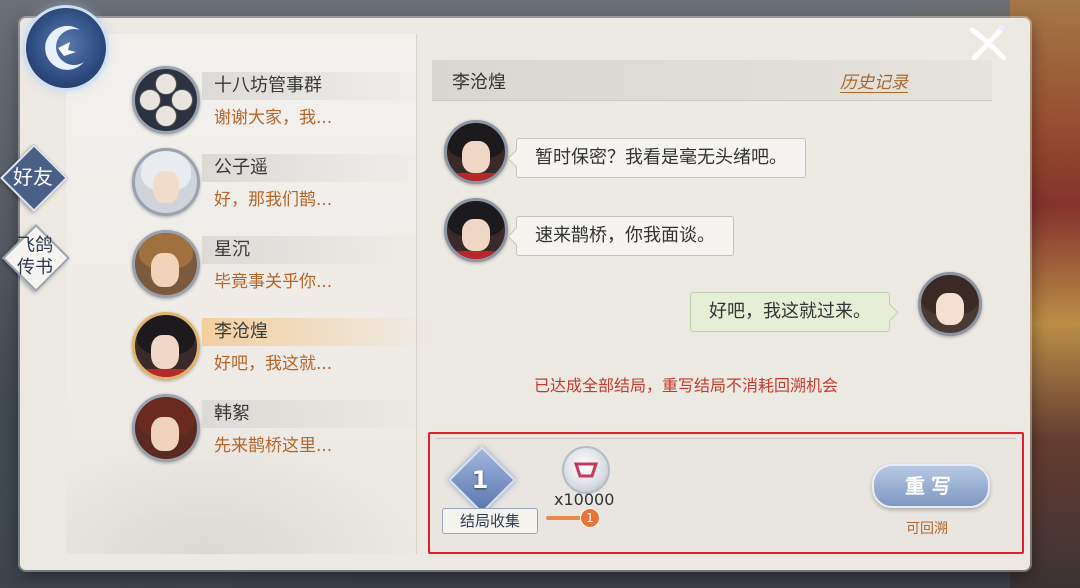  I want to click on tab-label: 好友, so click(33, 177).